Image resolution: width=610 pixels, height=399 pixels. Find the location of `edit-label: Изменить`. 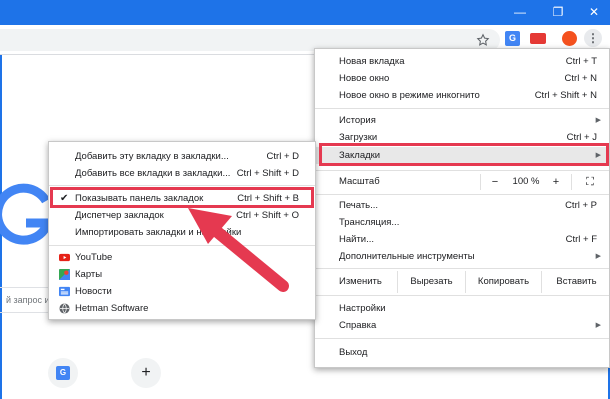

edit-label: Изменить is located at coordinates (360, 281).